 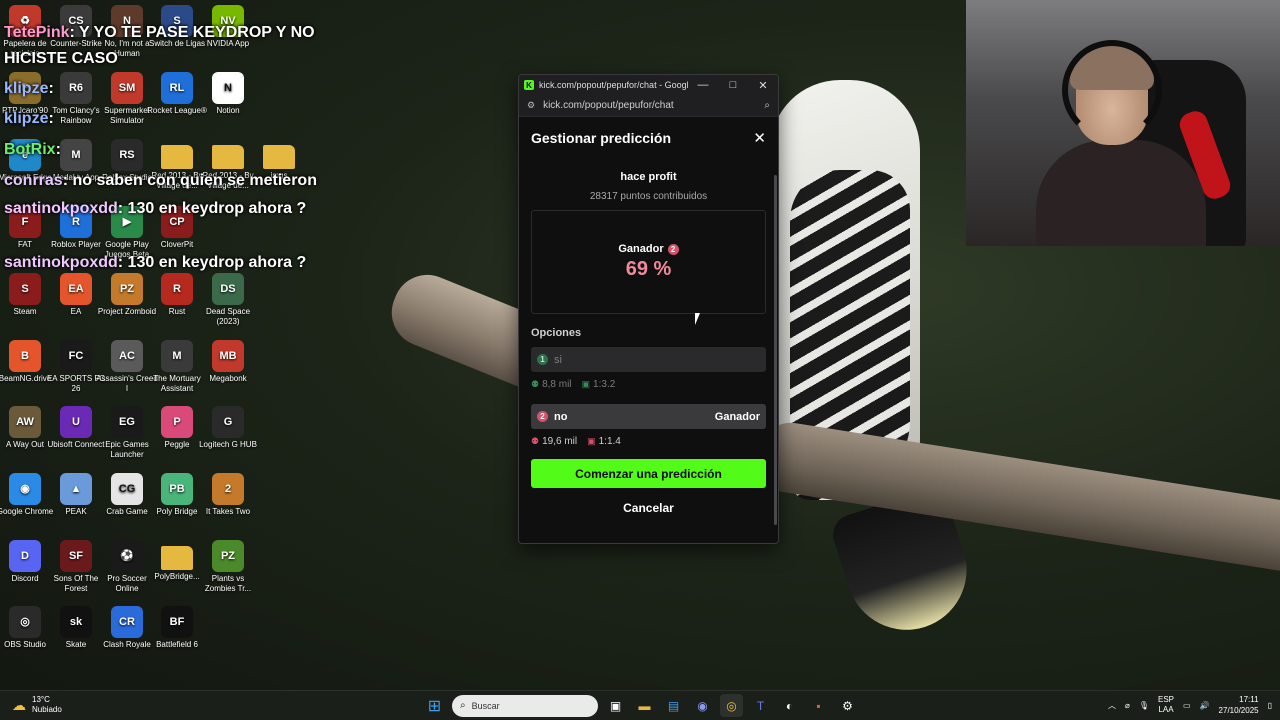 I want to click on desktop-shortcut: BF Battlefield 6, so click(x=177, y=628).